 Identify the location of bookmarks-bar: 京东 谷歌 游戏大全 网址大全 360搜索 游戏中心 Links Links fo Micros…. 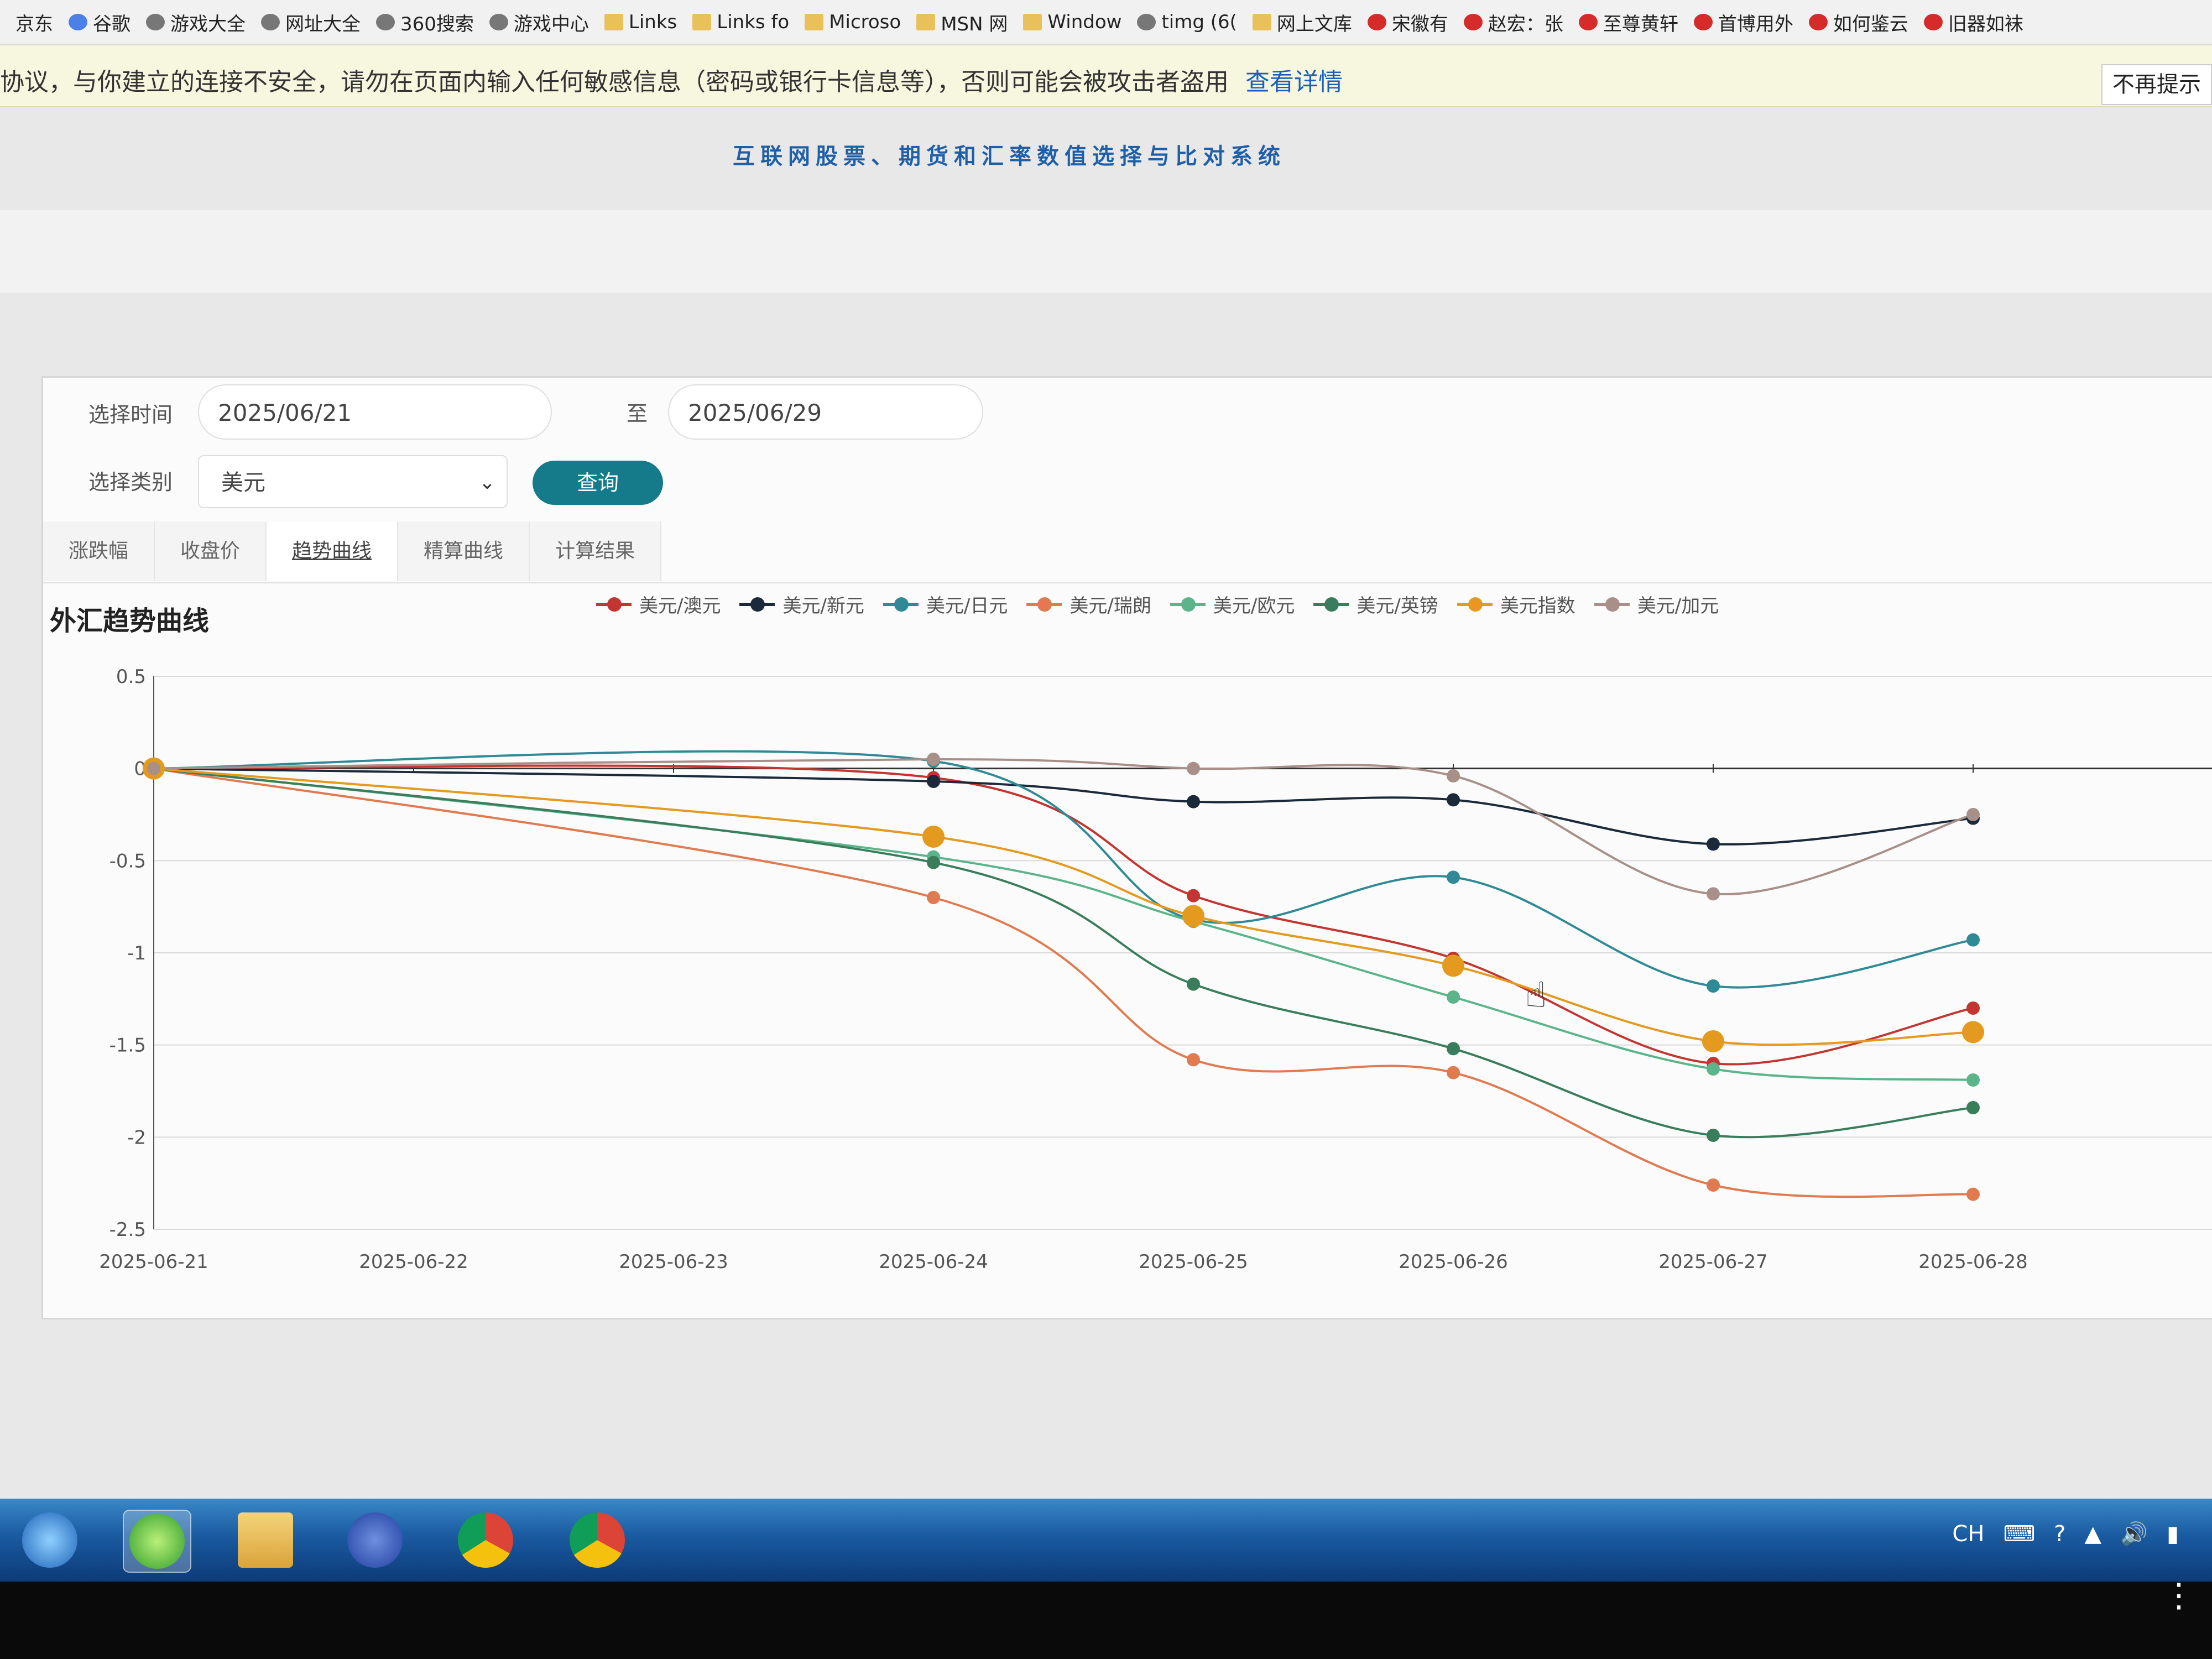
(1106, 23).